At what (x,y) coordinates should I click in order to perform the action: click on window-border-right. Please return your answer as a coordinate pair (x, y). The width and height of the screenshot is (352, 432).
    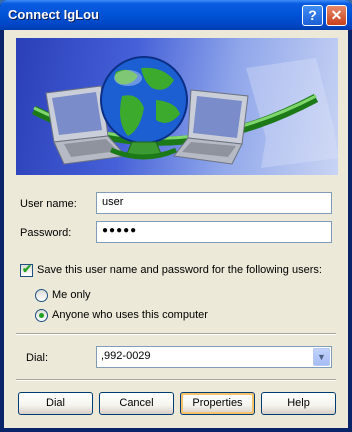
    Looking at the image, I should click on (350, 231).